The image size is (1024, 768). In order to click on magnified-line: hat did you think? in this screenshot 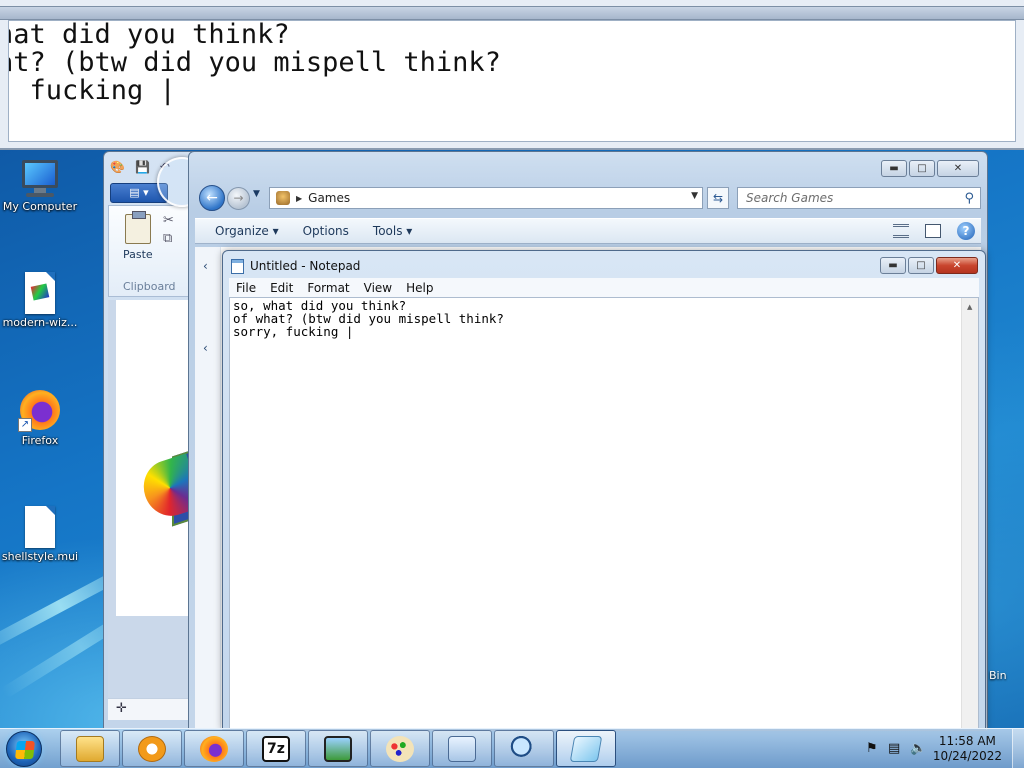, I will do `click(149, 35)`.